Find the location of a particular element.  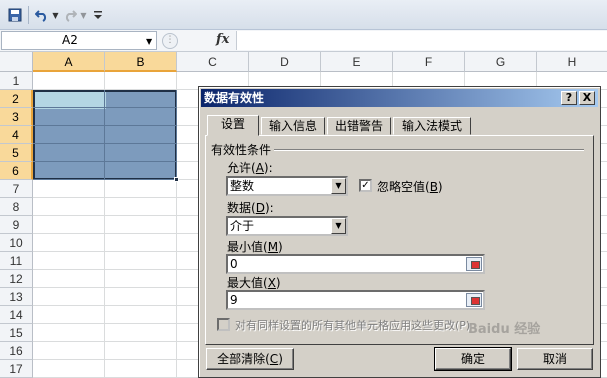

column-header: H is located at coordinates (572, 62).